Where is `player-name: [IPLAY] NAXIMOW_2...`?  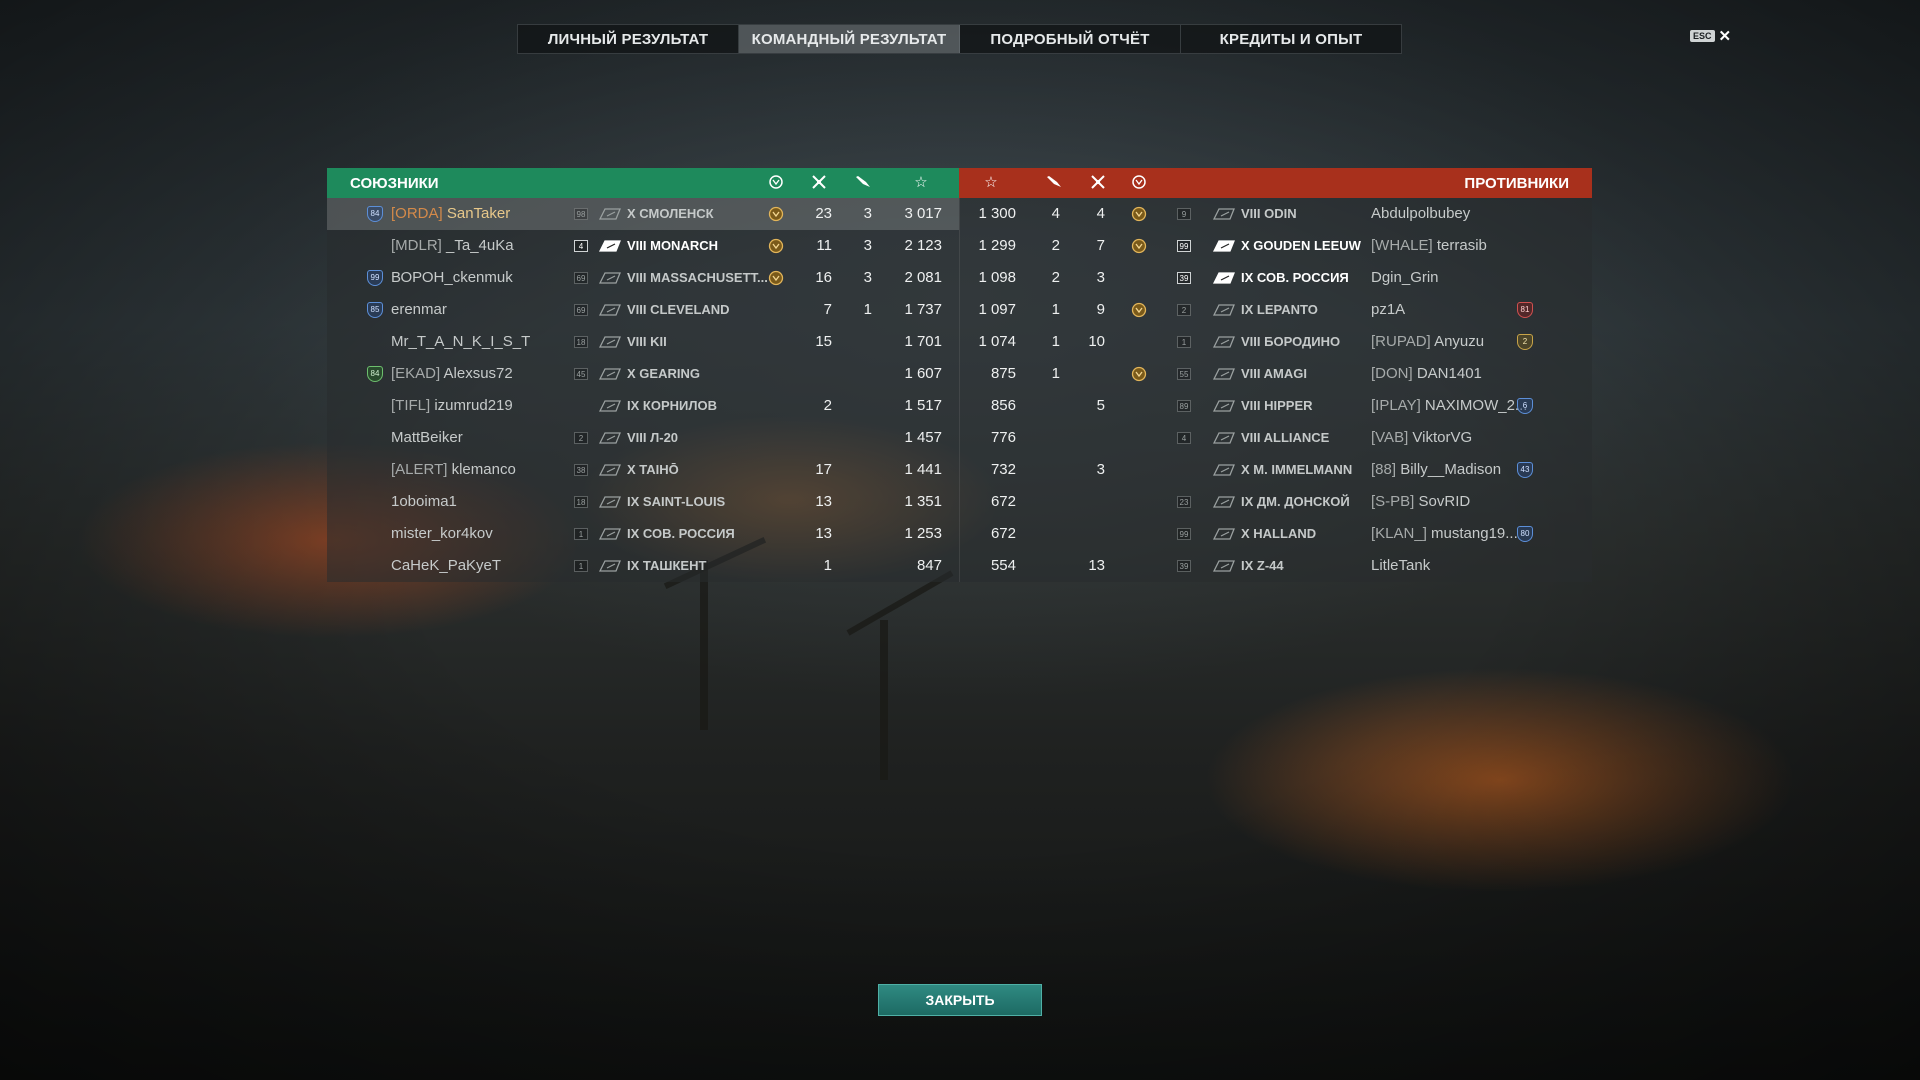
player-name: [IPLAY] NAXIMOW_2... is located at coordinates (1449, 406).